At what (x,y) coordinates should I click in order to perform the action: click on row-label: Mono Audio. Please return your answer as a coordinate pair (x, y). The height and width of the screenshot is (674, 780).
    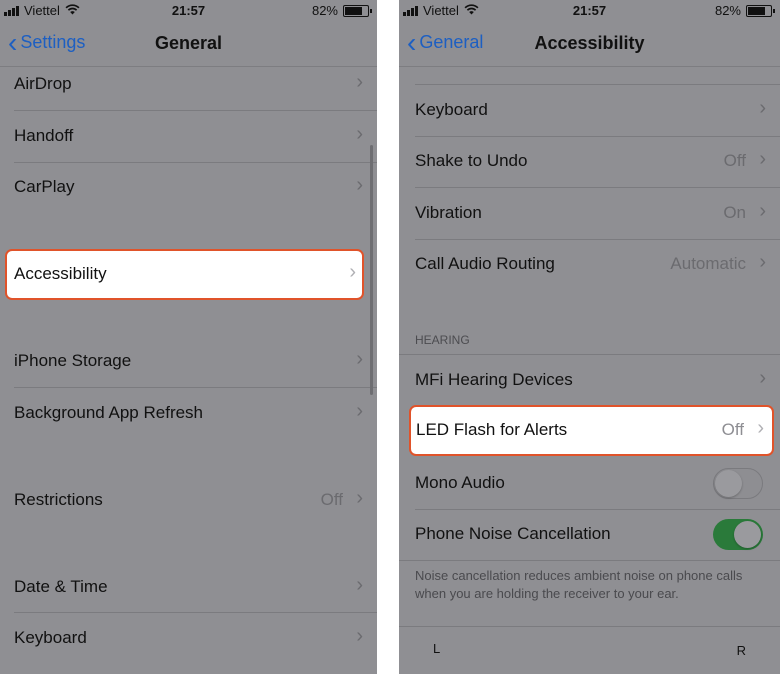
    Looking at the image, I should click on (460, 482).